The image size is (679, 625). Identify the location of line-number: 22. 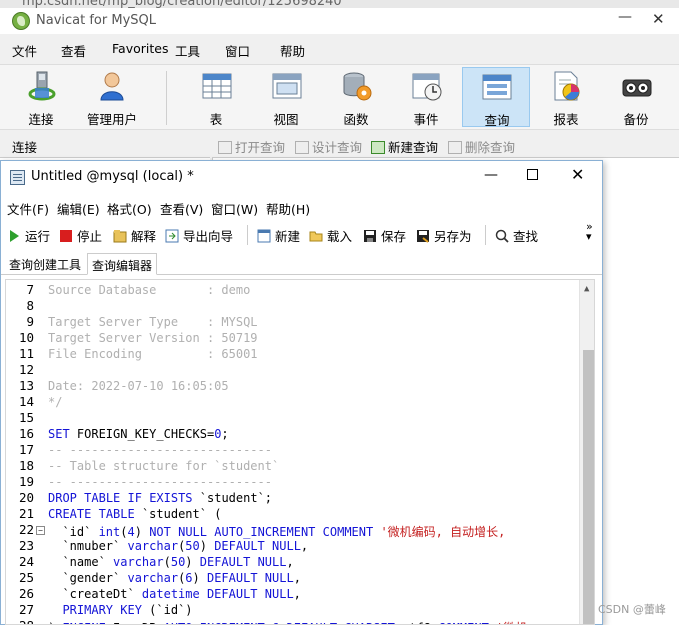
(26, 529).